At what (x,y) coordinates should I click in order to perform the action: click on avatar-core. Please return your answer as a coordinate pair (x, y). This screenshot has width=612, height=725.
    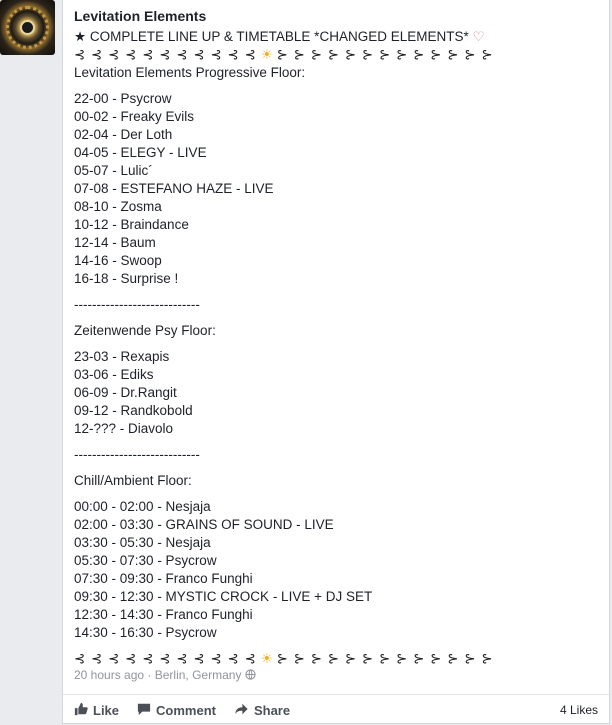
    Looking at the image, I should click on (27, 27).